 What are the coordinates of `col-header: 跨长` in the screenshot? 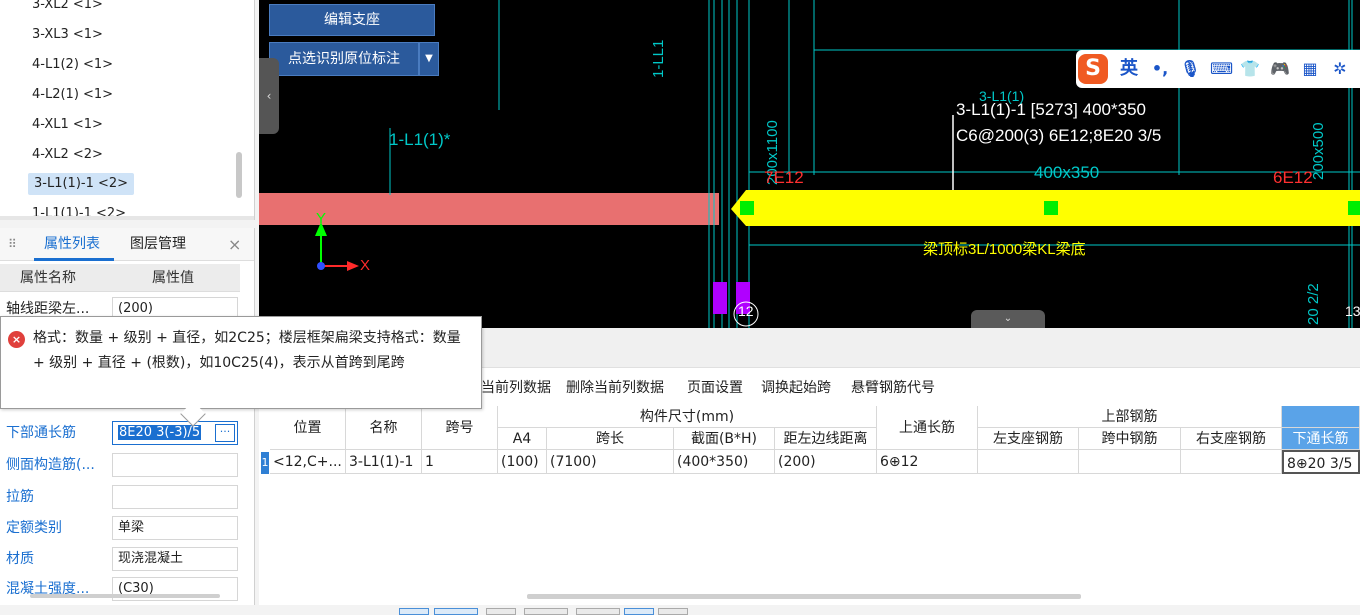 It's located at (610, 439).